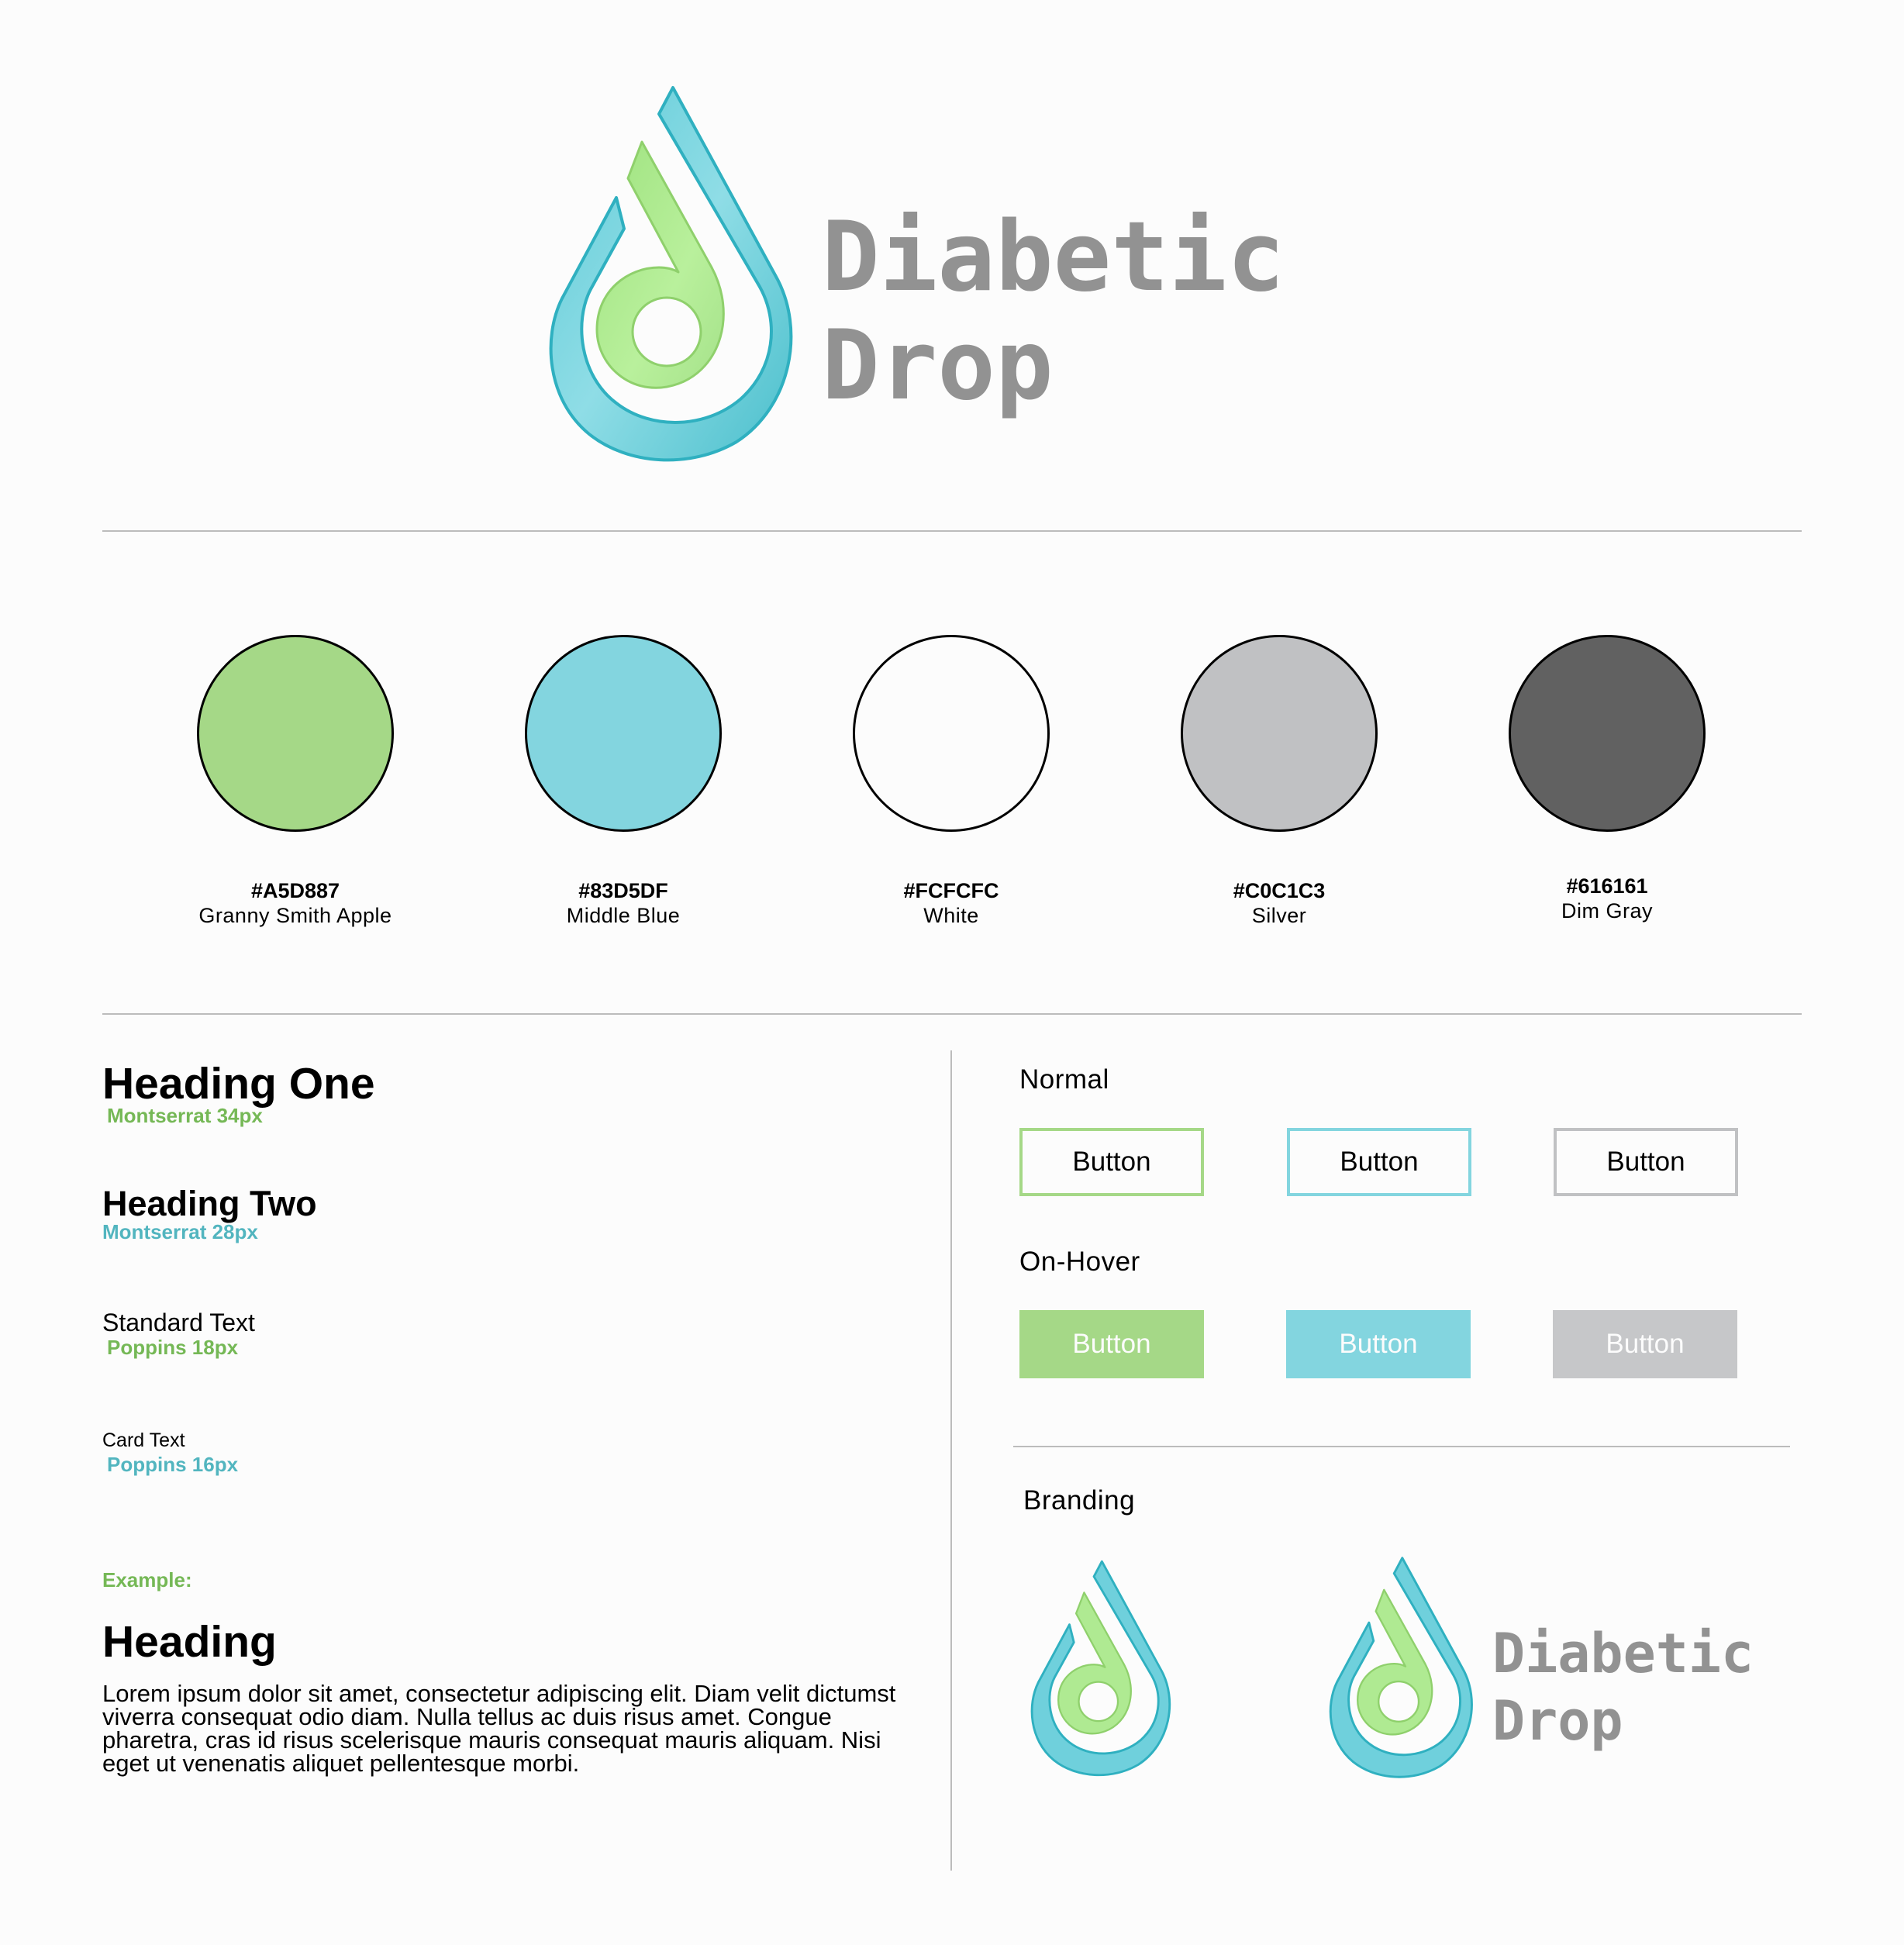  Describe the element at coordinates (296, 734) in the screenshot. I see `swatch-granny-smith-apple` at that location.